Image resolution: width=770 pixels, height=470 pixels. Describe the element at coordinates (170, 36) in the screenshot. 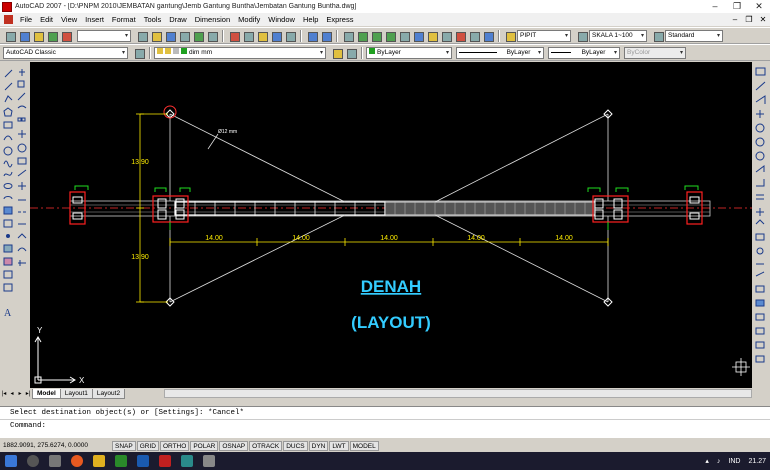

I see `save-icon` at that location.